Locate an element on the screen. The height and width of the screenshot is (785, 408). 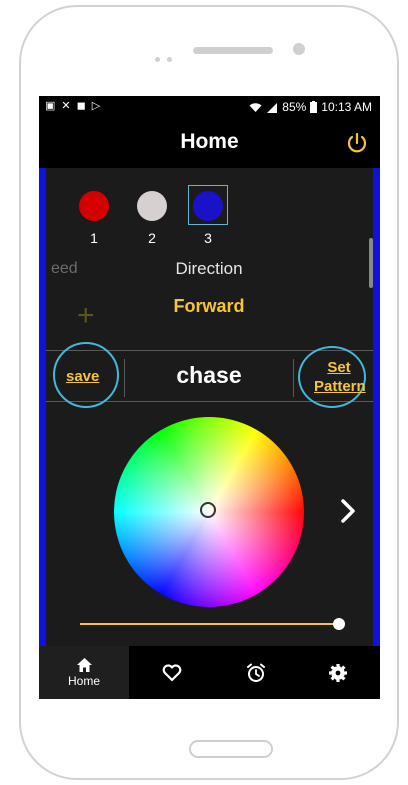
speaker-grille is located at coordinates (233, 50).